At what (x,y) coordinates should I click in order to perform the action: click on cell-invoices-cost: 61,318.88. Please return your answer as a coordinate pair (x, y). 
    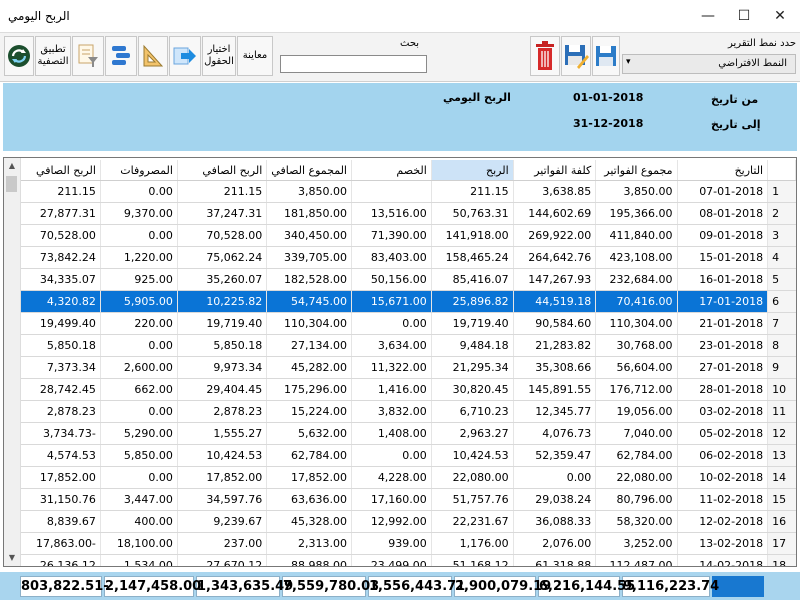
    Looking at the image, I should click on (555, 560).